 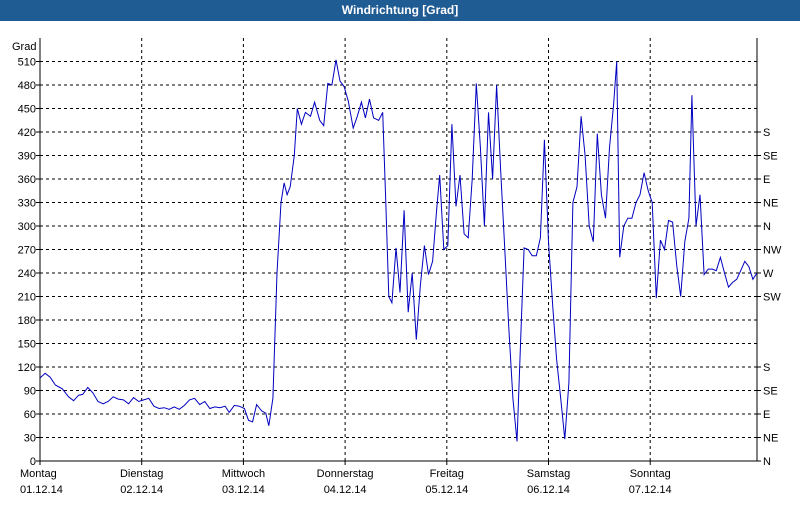 I want to click on x-tick-day-label: Montag, so click(x=38, y=474).